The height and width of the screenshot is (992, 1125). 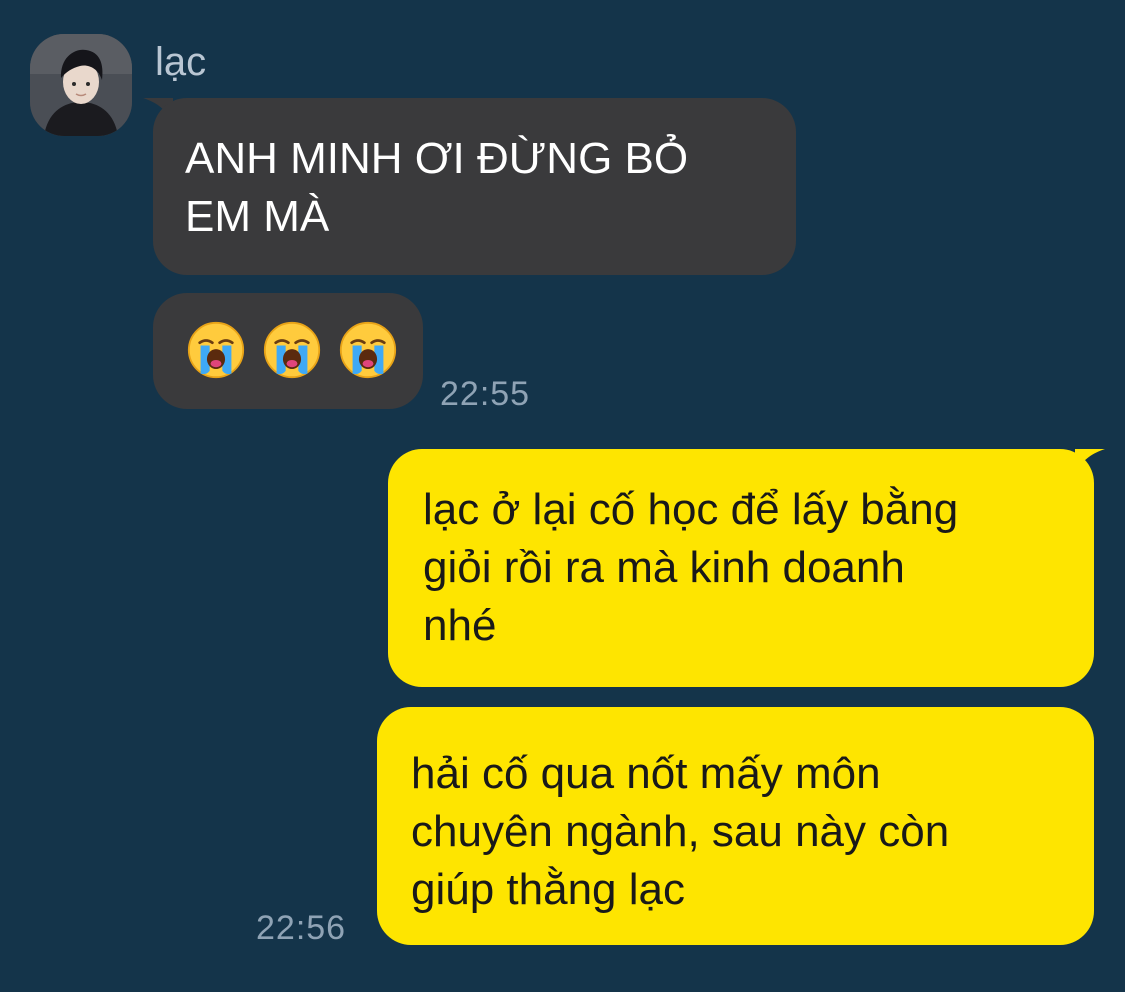 I want to click on emoji-row, so click(x=305, y=350).